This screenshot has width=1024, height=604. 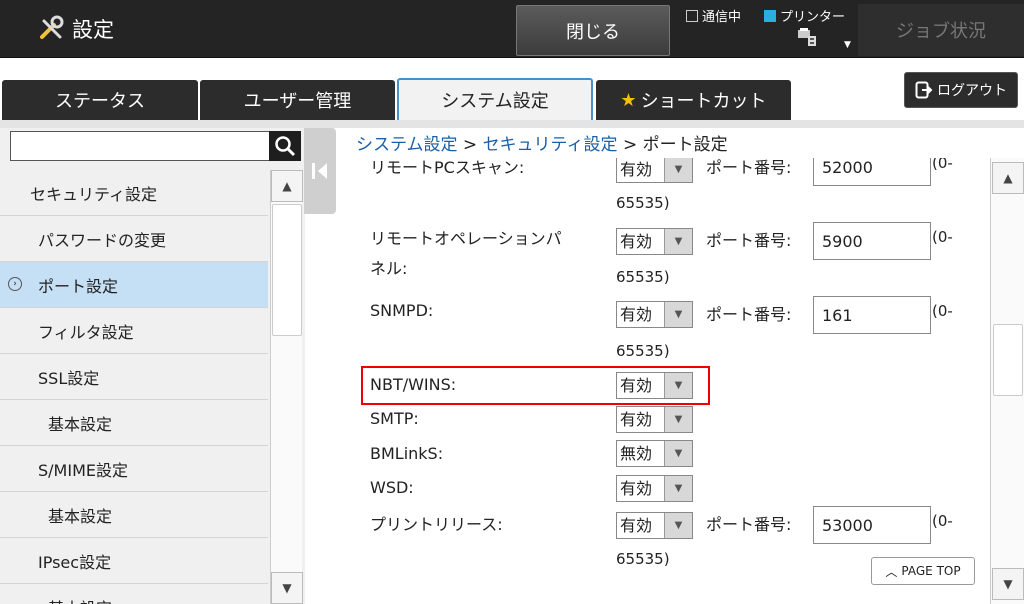 I want to click on sidebar-item-ssl-settings: SSL設定, so click(x=134, y=377).